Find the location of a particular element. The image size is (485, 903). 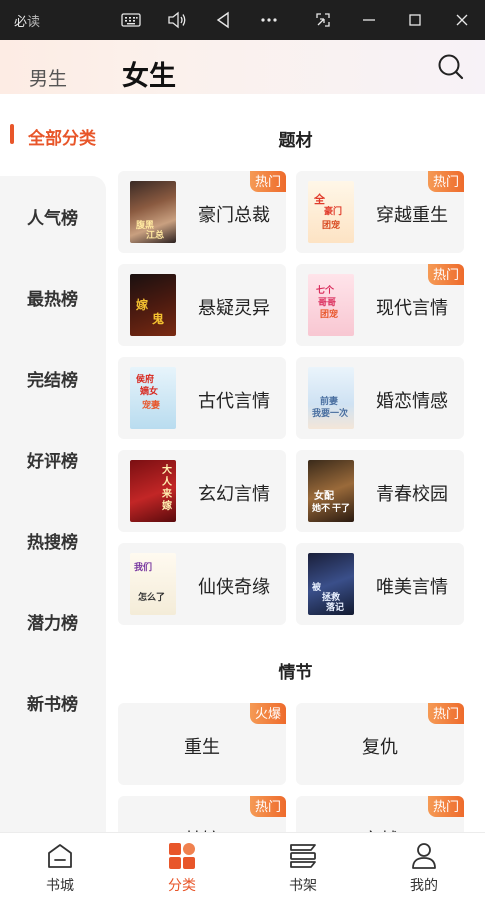

sidebar-item-top-rated: 好评榜 is located at coordinates (52, 459).